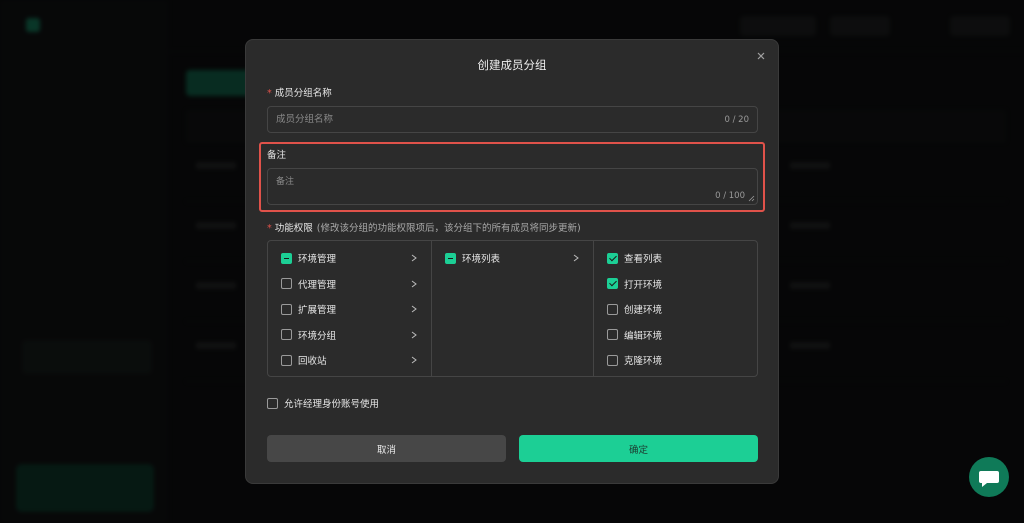 This screenshot has height=523, width=1024. What do you see at coordinates (676, 258) in the screenshot?
I see `permission-item: 查看列表` at bounding box center [676, 258].